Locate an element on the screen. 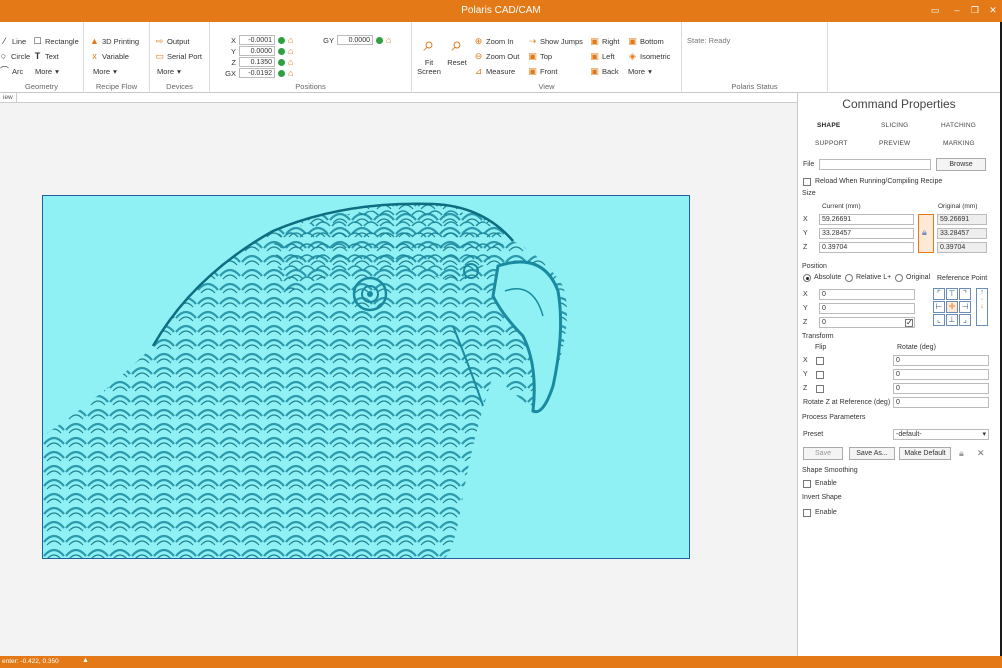  absolute-radio is located at coordinates (807, 278).